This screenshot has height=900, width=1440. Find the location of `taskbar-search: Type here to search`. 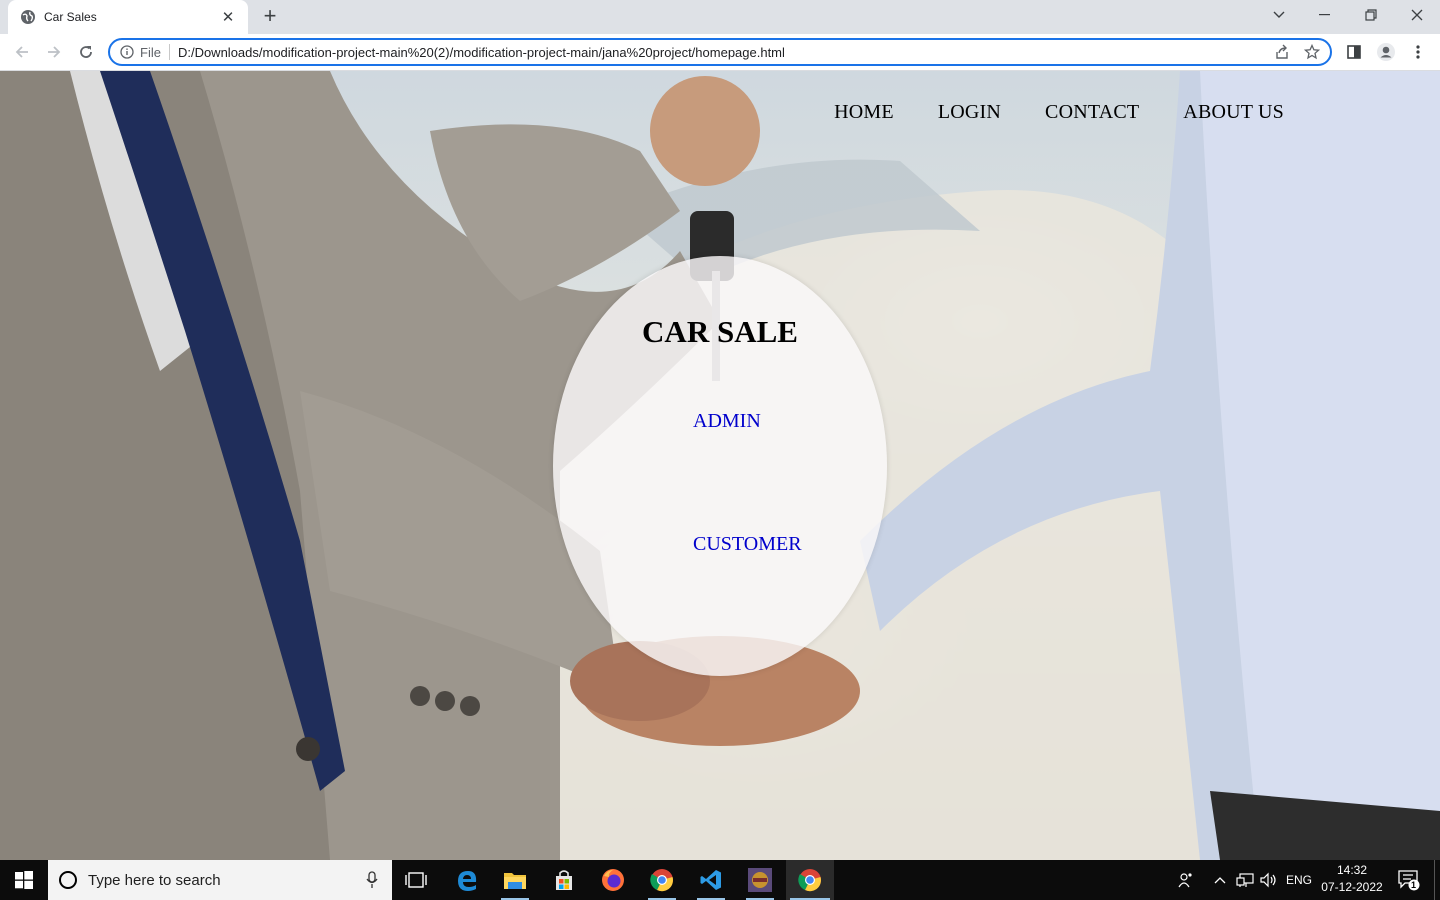

taskbar-search: Type here to search is located at coordinates (220, 880).